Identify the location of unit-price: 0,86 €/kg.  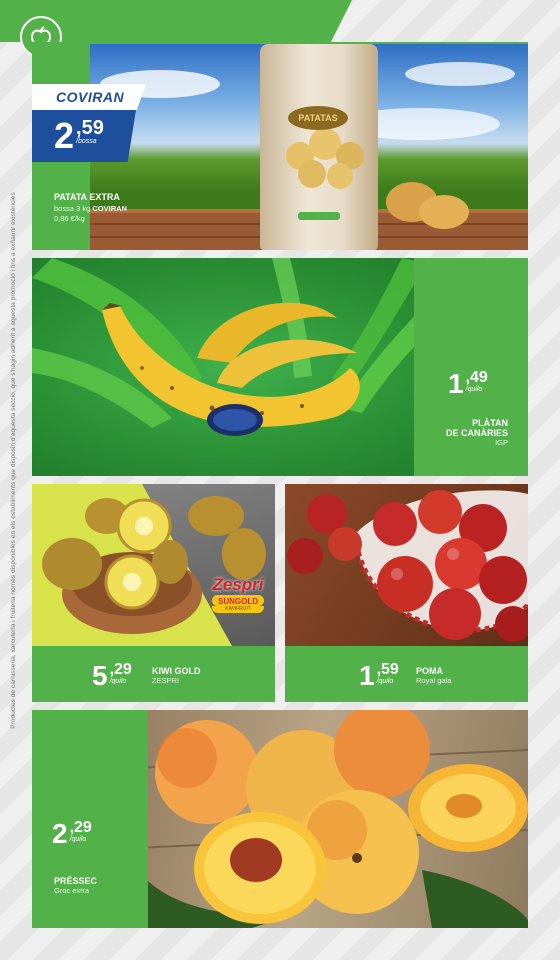
(69, 218).